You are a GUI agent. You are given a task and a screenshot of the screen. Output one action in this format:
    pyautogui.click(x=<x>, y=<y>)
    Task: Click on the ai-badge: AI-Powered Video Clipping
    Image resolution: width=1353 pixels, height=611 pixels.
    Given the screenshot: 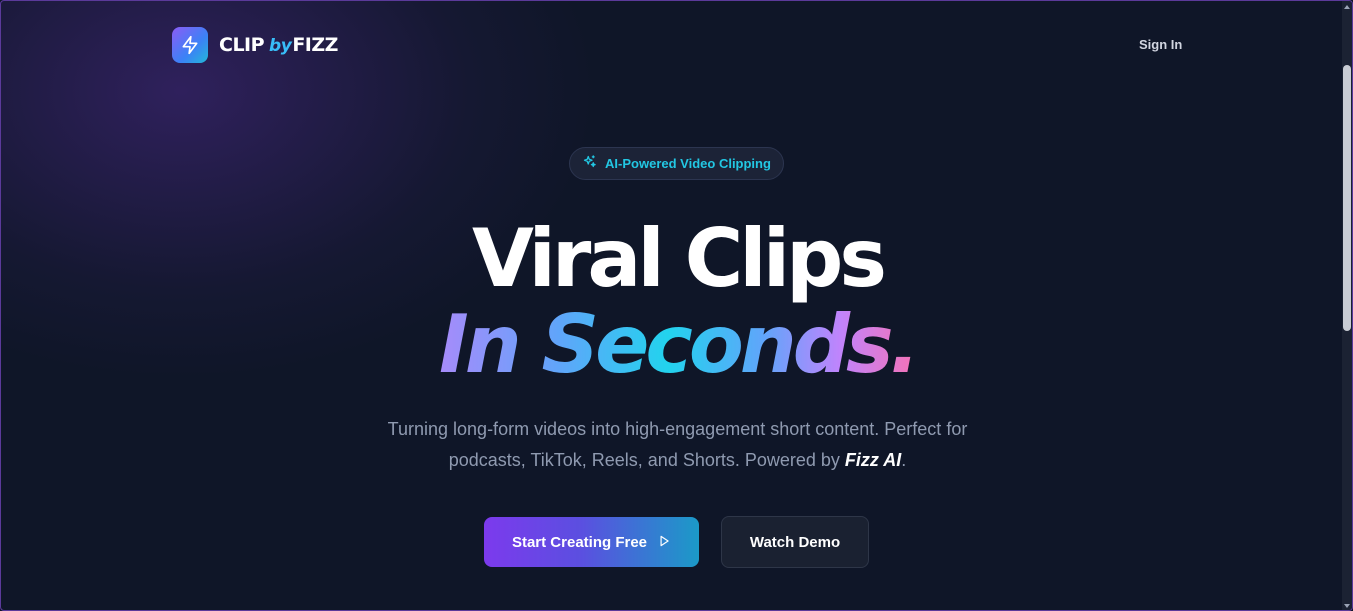 What is the action you would take?
    pyautogui.click(x=676, y=163)
    